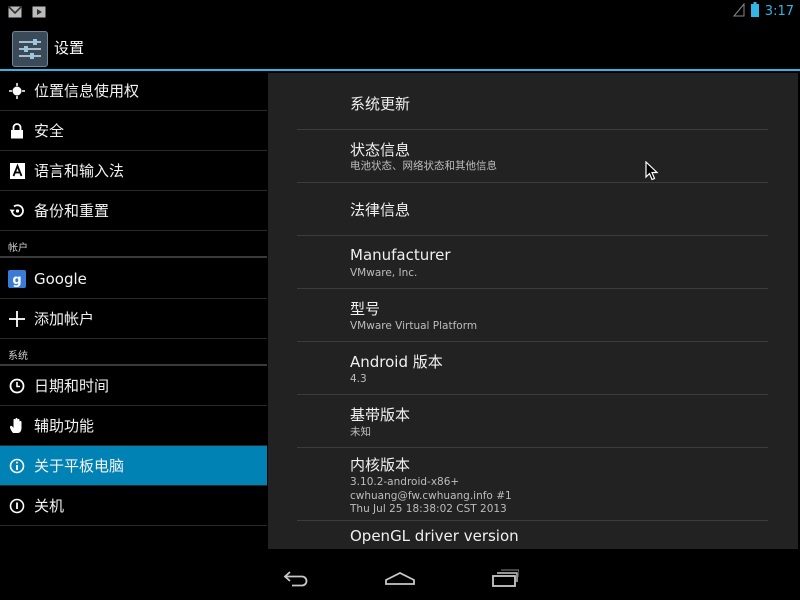  What do you see at coordinates (133, 279) in the screenshot?
I see `sidebar-item-google: g Google` at bounding box center [133, 279].